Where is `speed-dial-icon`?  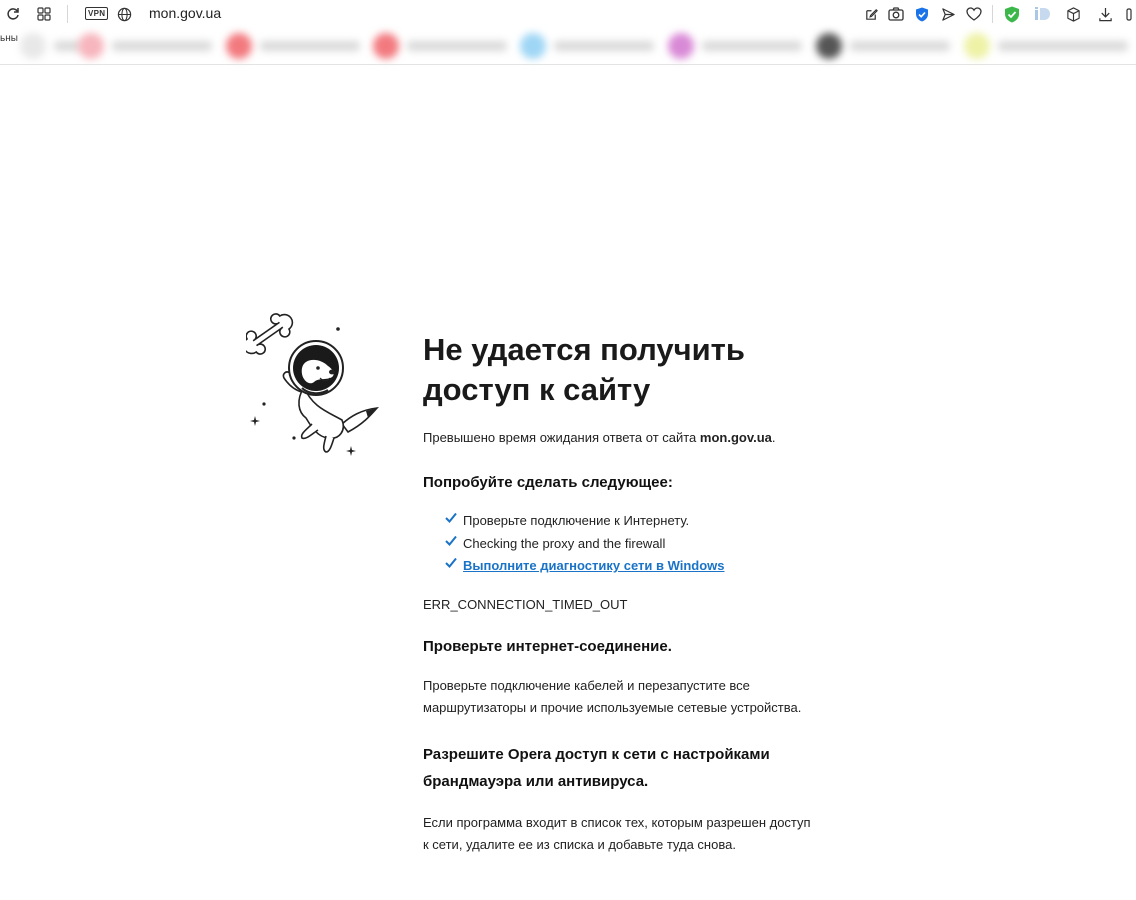
speed-dial-icon is located at coordinates (44, 14).